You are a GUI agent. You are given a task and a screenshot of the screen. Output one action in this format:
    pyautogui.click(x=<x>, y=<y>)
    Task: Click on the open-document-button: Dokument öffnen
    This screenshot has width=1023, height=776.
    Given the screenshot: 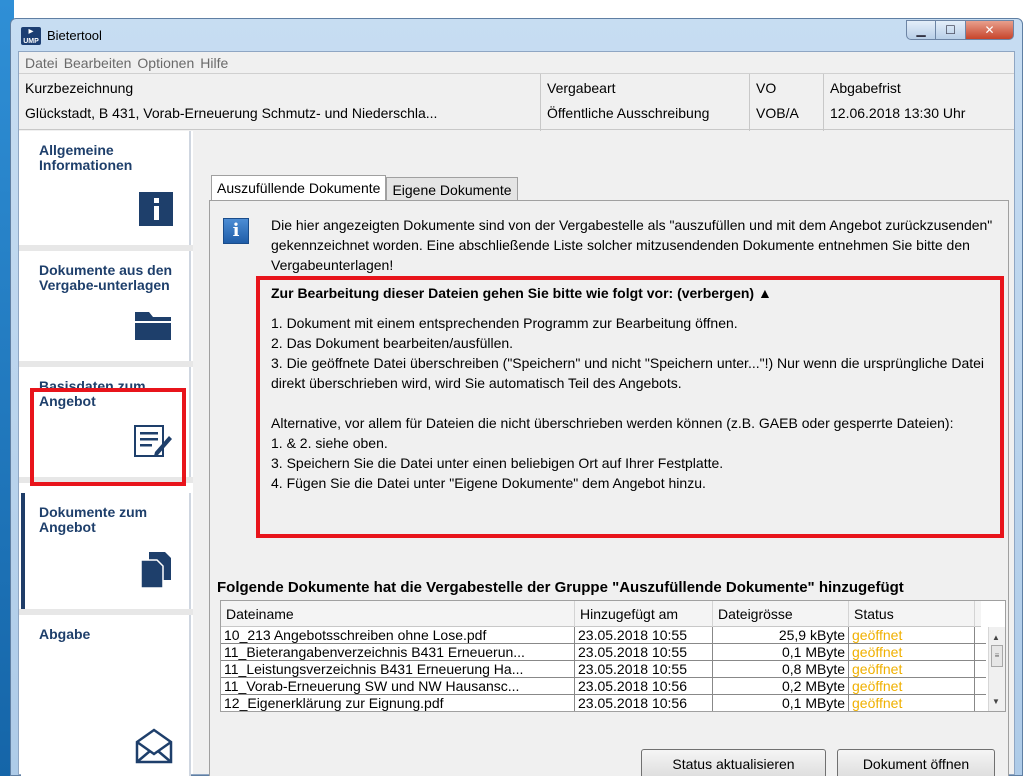 What is the action you would take?
    pyautogui.click(x=916, y=762)
    